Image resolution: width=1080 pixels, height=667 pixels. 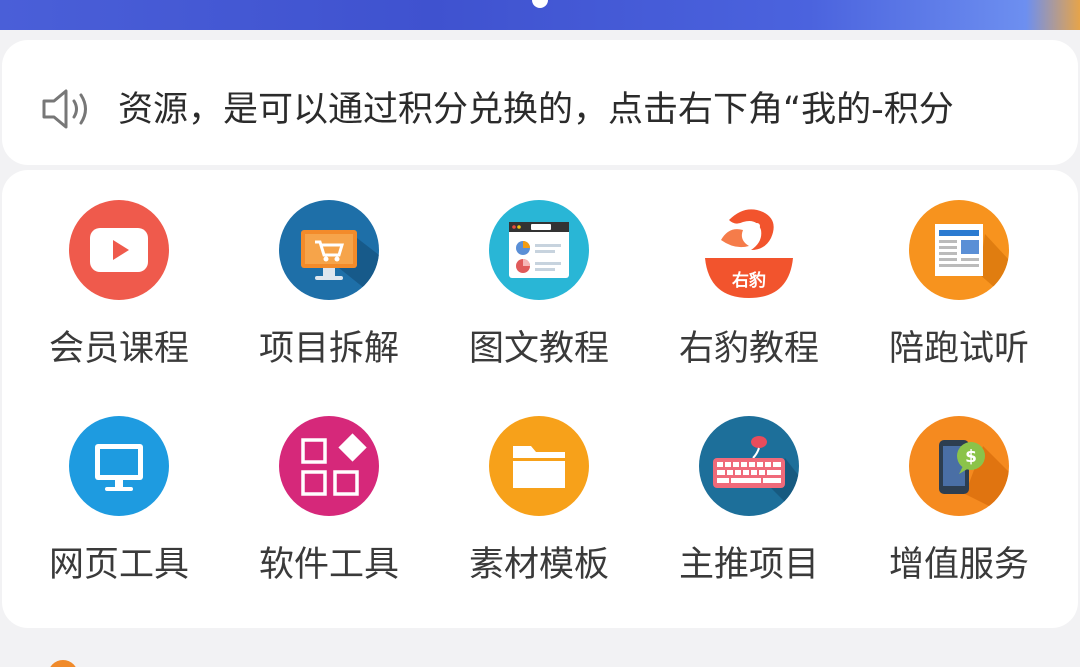 What do you see at coordinates (119, 466) in the screenshot?
I see `desktop-monitor-icon` at bounding box center [119, 466].